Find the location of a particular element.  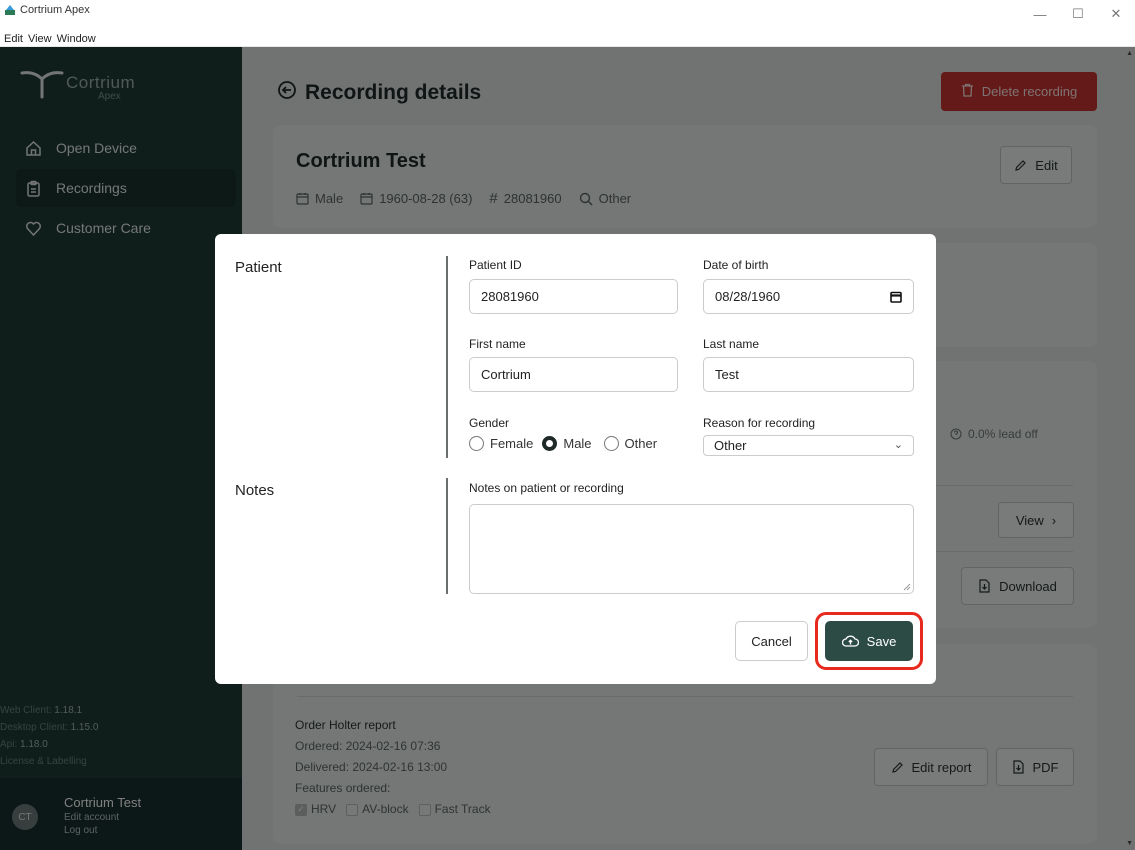

cancel-button: Cancel is located at coordinates (771, 641).